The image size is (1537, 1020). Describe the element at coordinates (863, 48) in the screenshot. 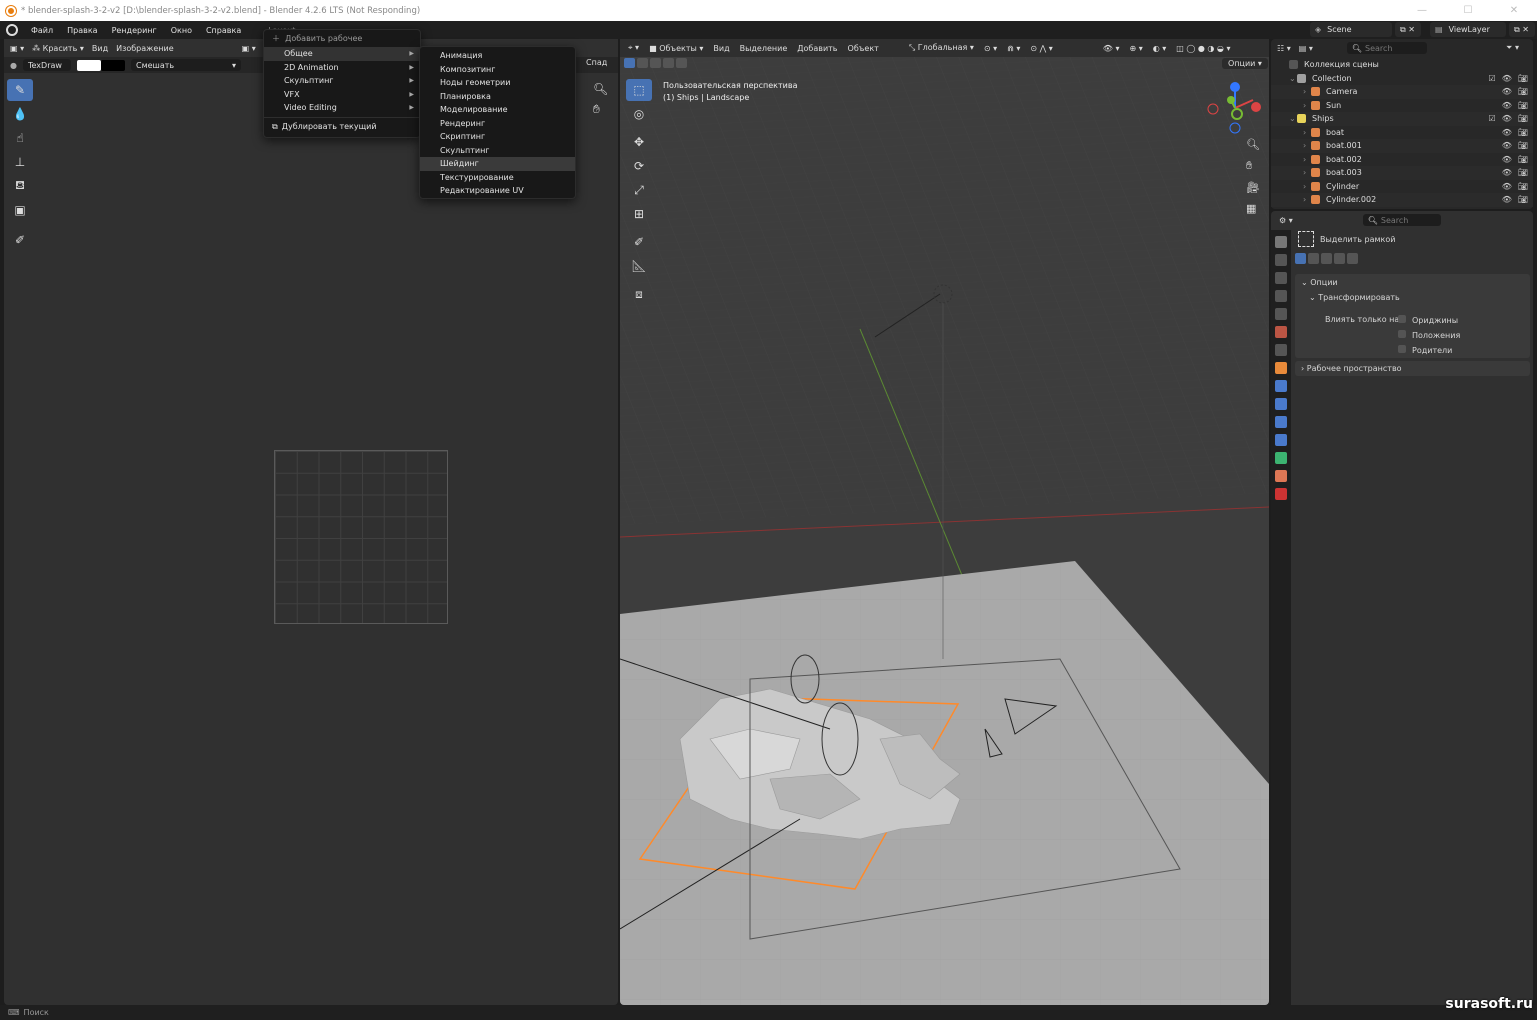

I see `menu-object: Объект` at that location.